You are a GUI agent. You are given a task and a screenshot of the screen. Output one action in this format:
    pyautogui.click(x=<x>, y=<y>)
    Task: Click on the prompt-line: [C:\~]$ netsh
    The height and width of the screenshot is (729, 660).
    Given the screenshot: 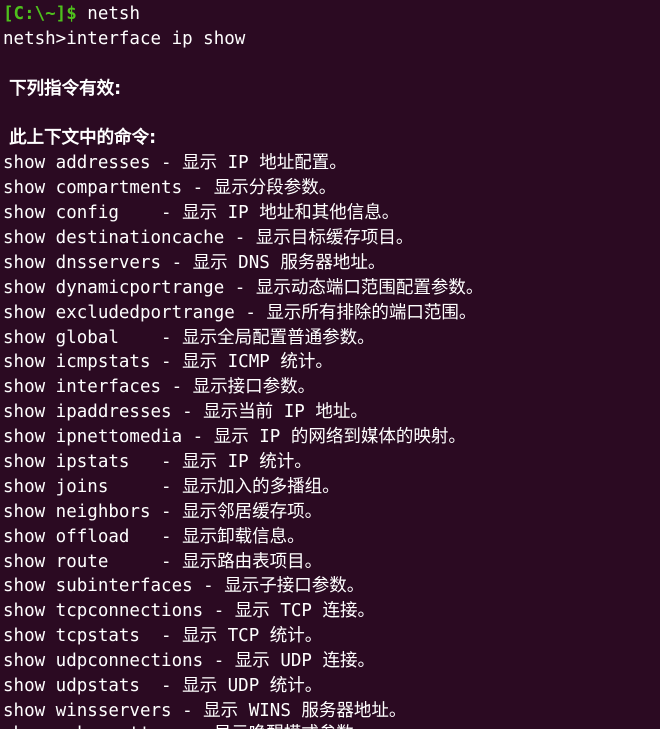 What is the action you would take?
    pyautogui.click(x=330, y=14)
    